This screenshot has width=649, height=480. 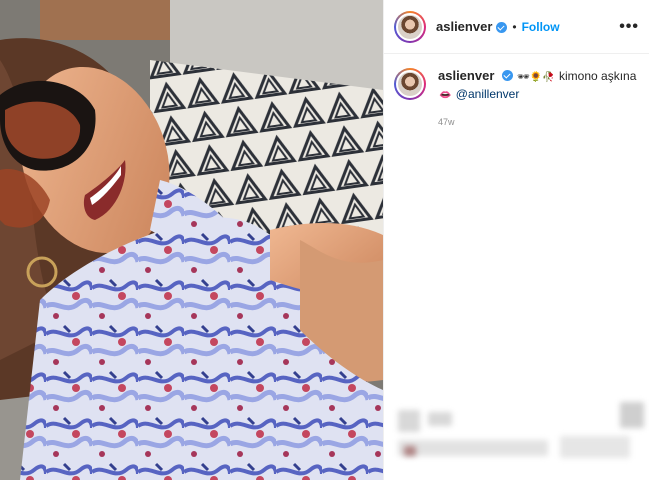 I want to click on caption-emojis: 🕶🌻🥀, so click(x=536, y=77).